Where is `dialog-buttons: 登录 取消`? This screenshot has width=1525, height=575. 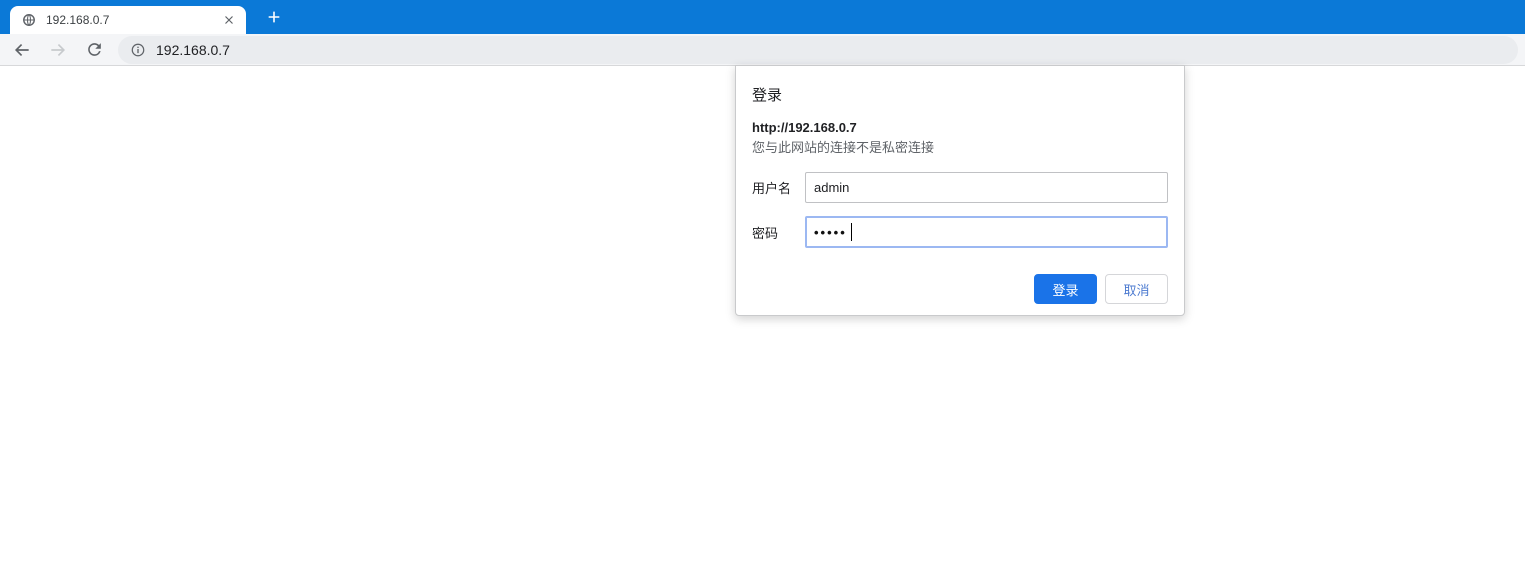 dialog-buttons: 登录 取消 is located at coordinates (960, 289).